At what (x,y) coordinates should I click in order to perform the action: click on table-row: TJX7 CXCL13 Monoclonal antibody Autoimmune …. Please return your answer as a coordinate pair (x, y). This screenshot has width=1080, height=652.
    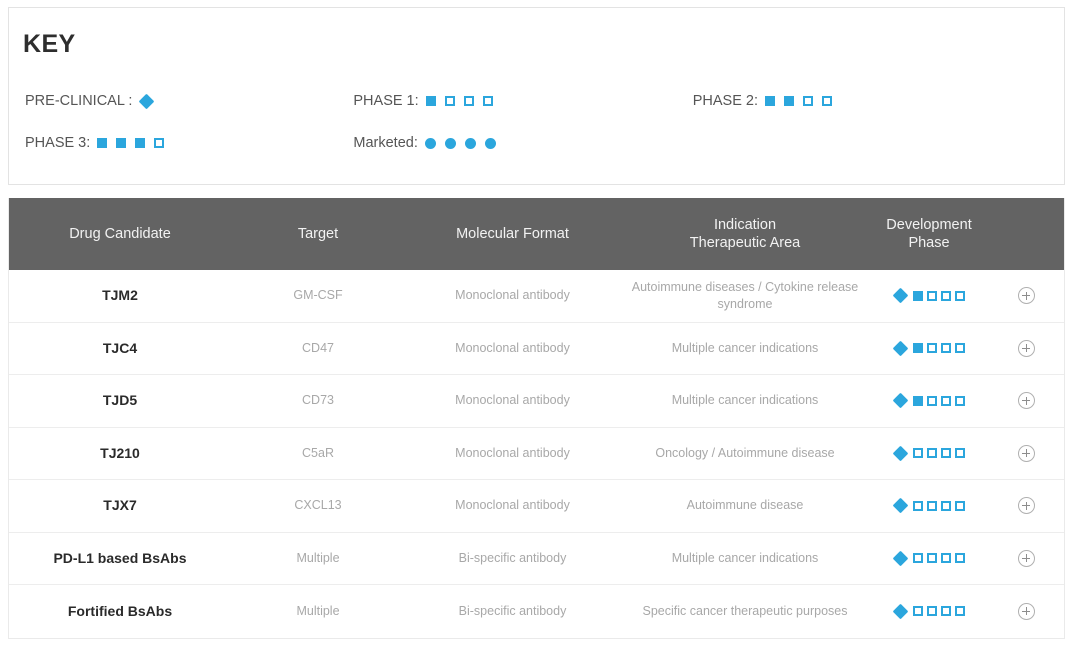
    Looking at the image, I should click on (536, 506).